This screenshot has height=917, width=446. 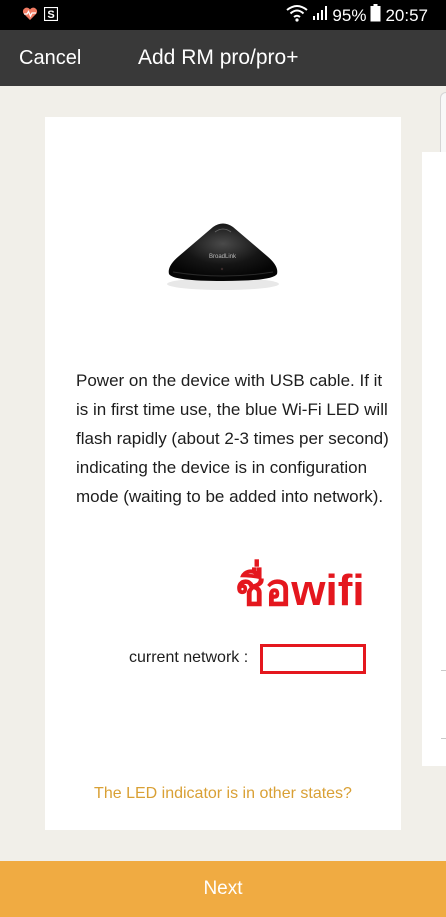 What do you see at coordinates (434, 459) in the screenshot?
I see `next-page-card-edge` at bounding box center [434, 459].